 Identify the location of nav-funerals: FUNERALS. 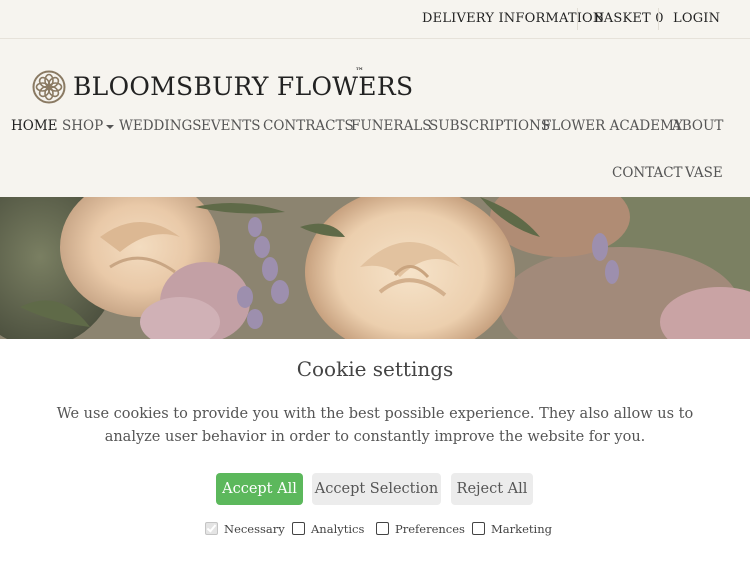
(391, 126).